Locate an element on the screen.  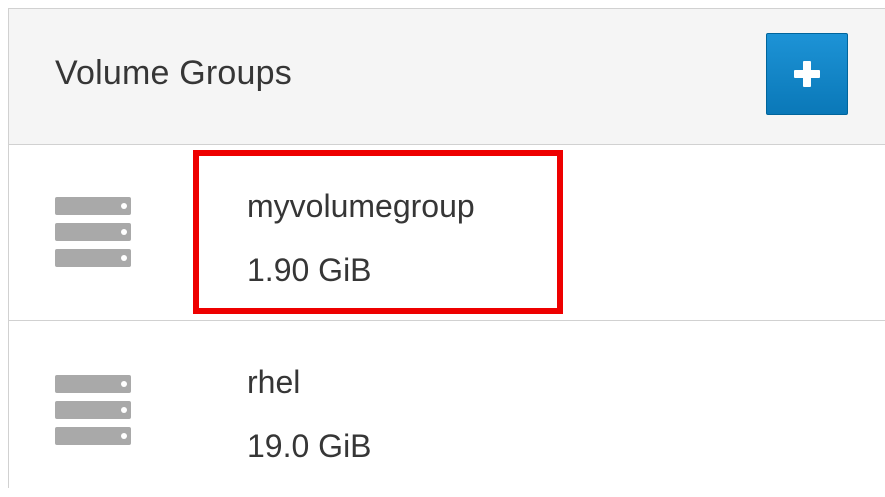
panel-title: Volume Groups is located at coordinates (173, 73).